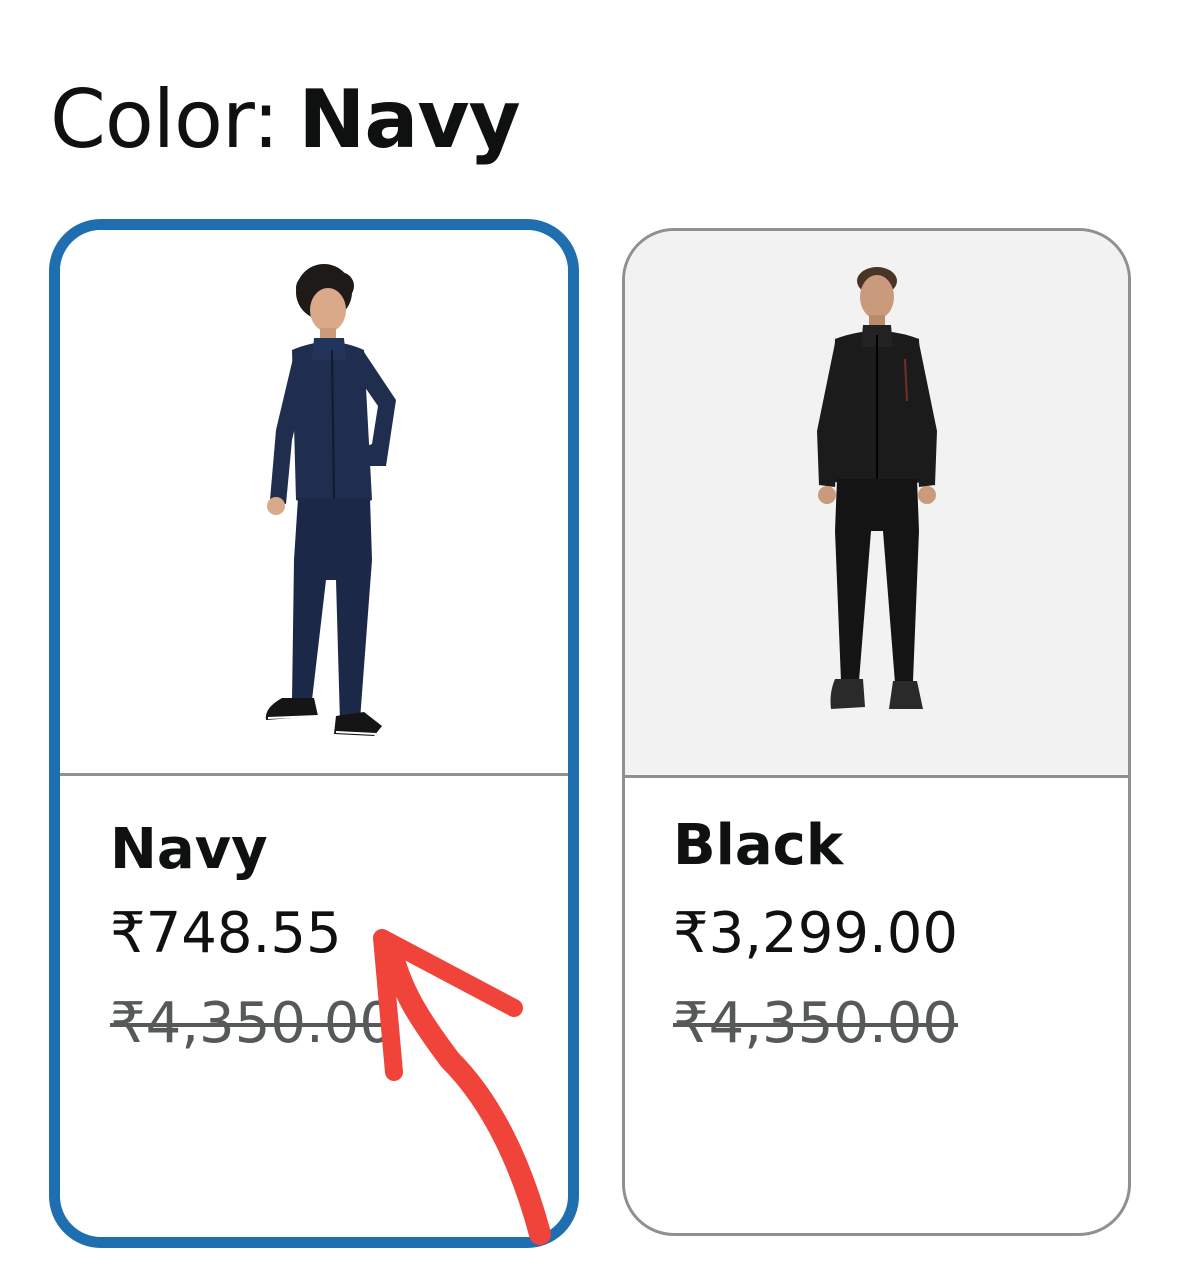  I want to click on swatch-price-black: ₹3,299.00, so click(816, 933).